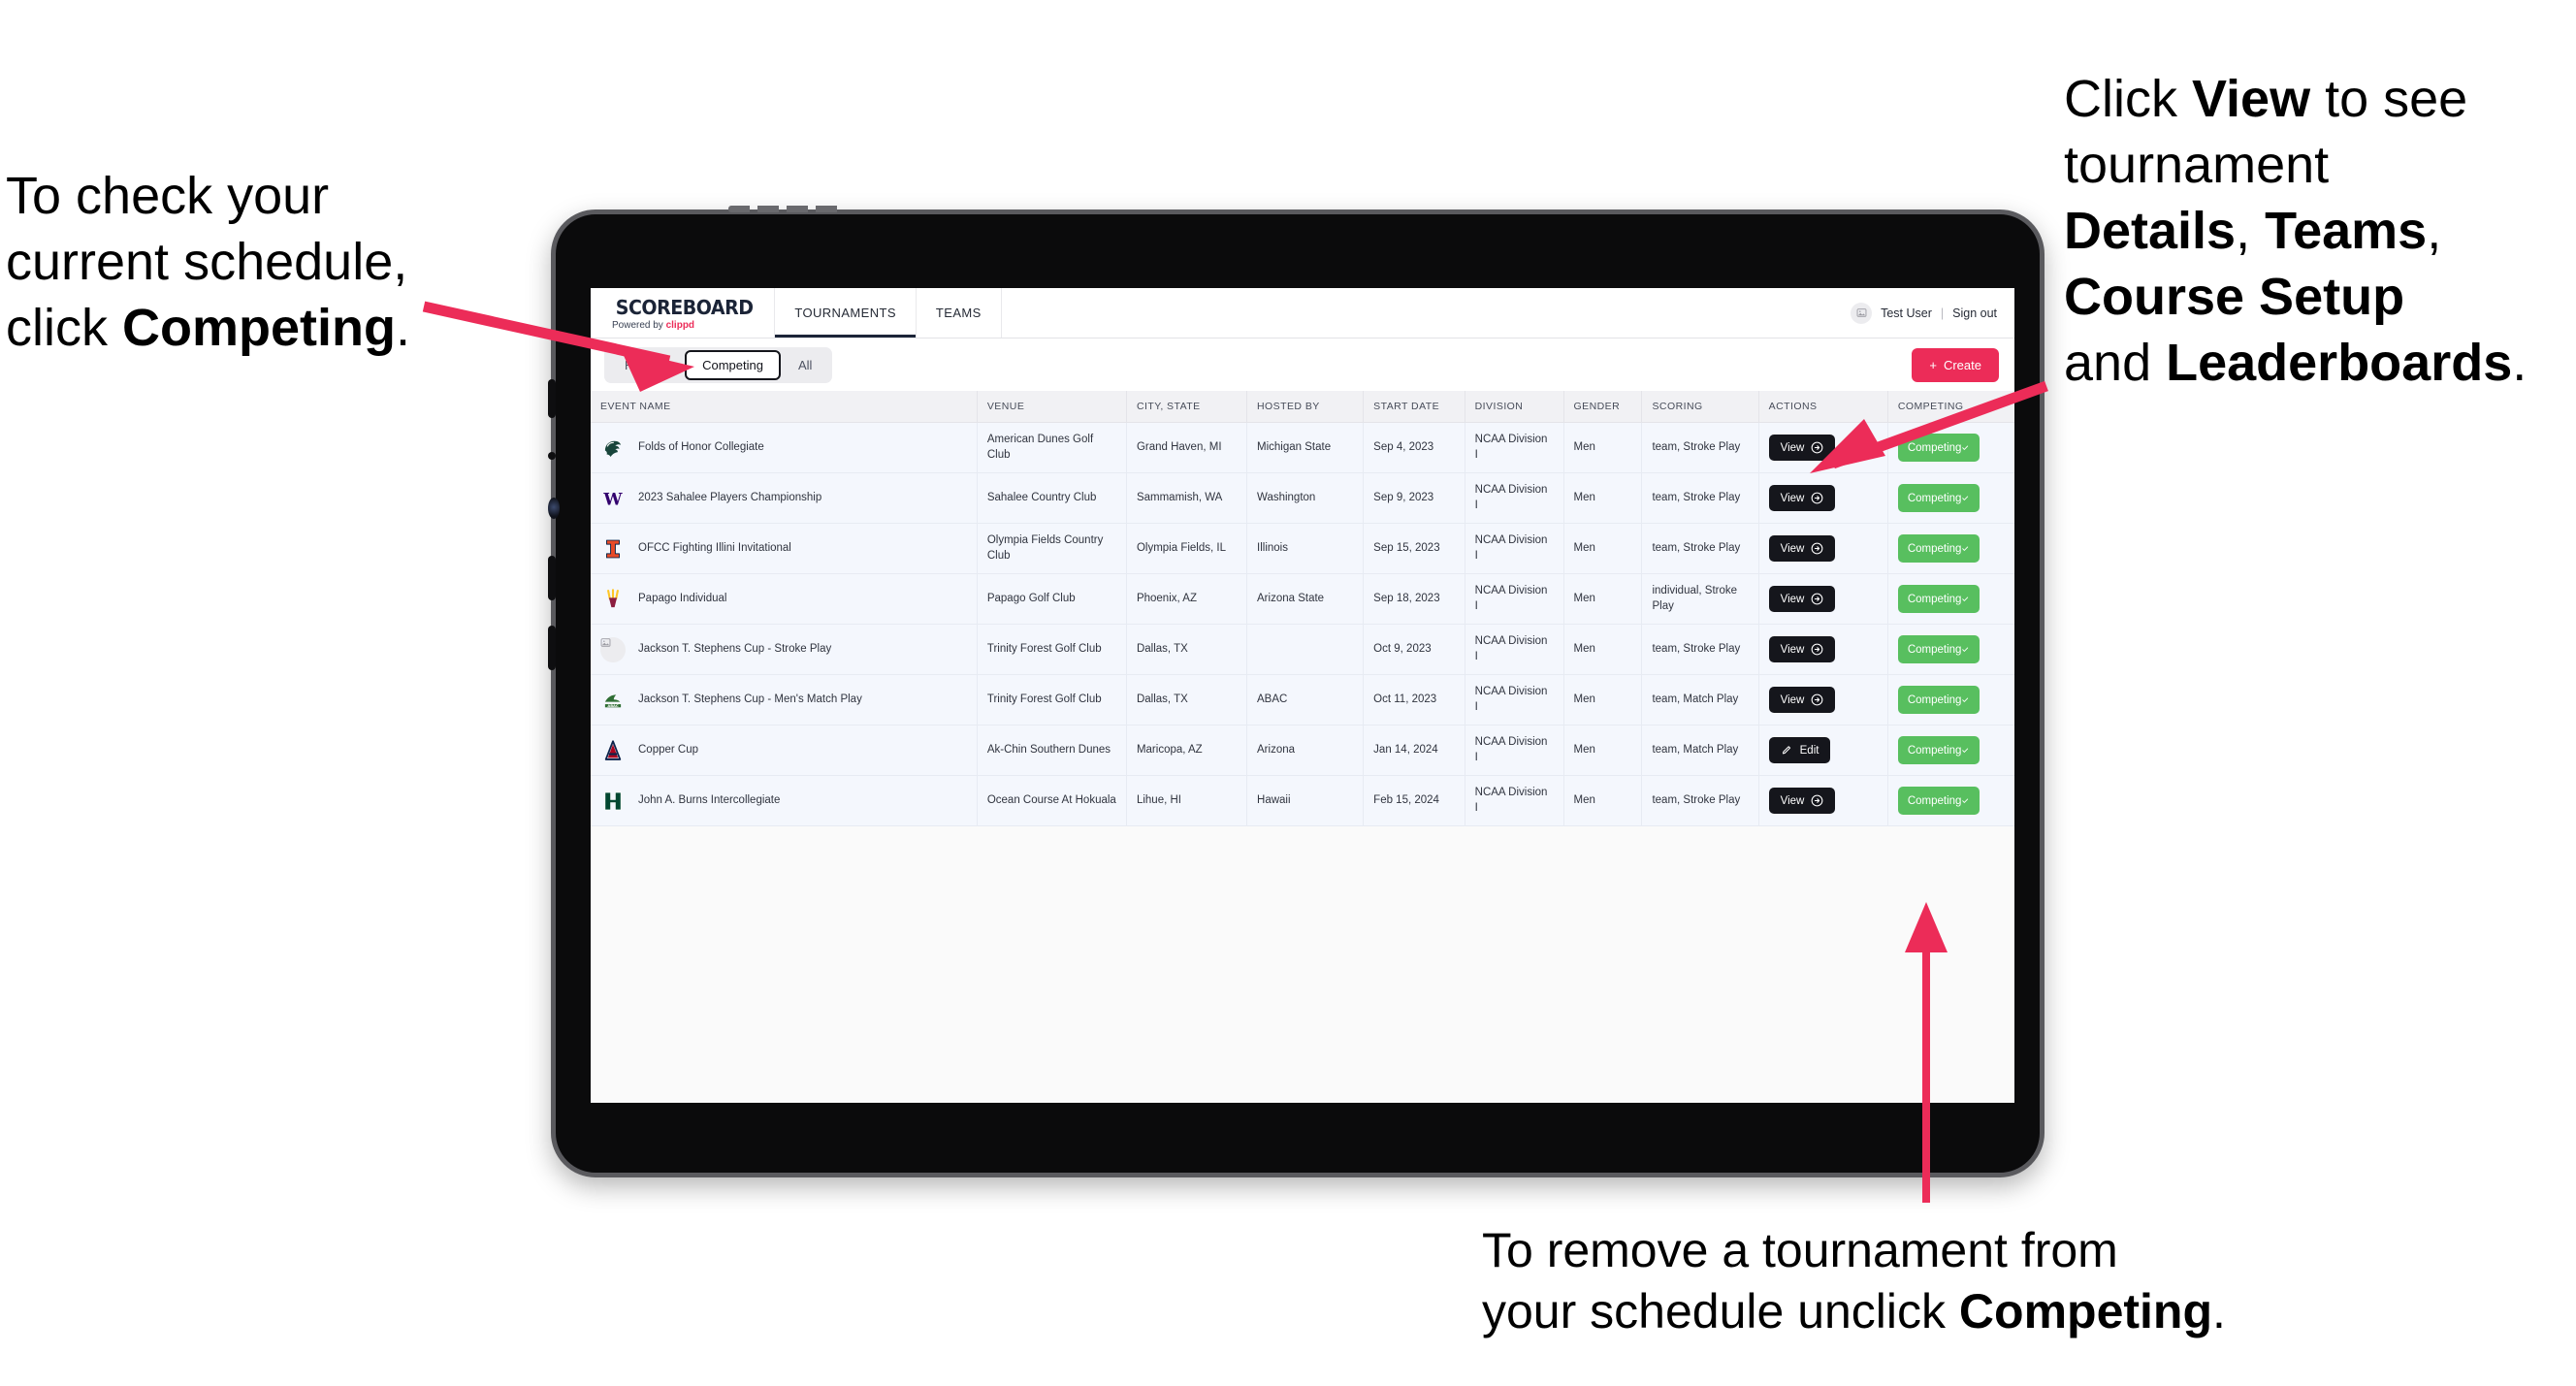 The width and height of the screenshot is (2576, 1386). I want to click on arrow-to-competing-pill, so click(558, 346).